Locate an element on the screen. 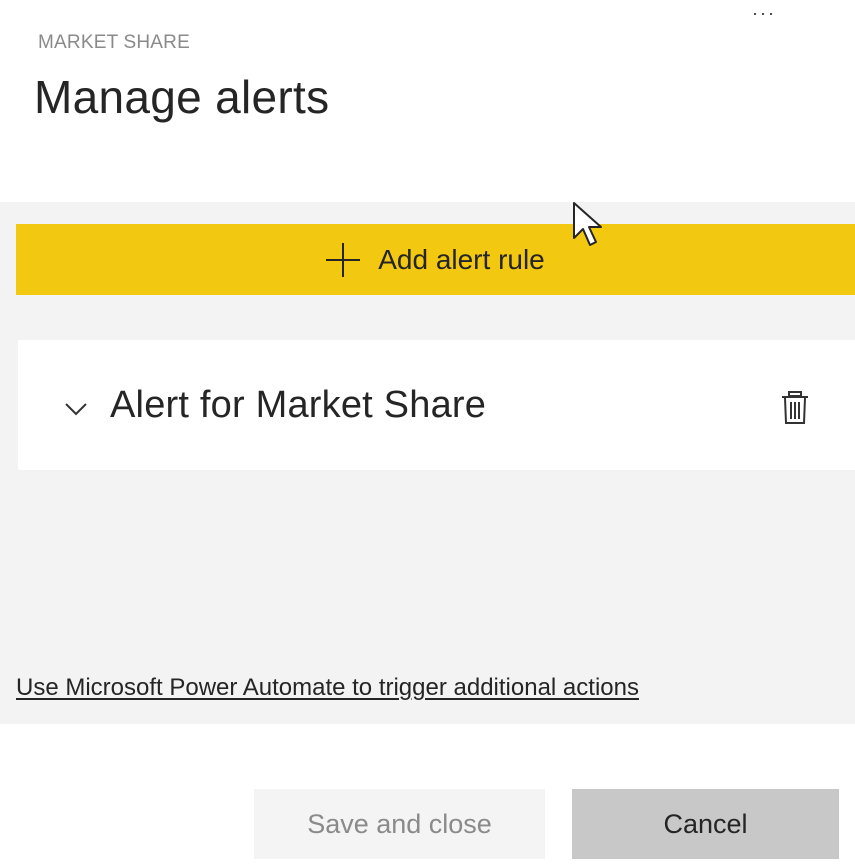  save-and-close-button: Save and close is located at coordinates (399, 824).